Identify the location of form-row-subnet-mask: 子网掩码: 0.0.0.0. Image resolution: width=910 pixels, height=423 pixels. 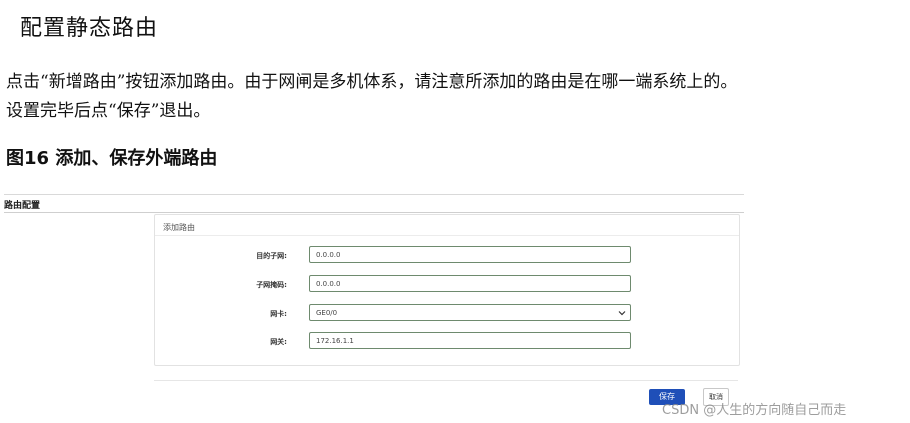
(447, 285).